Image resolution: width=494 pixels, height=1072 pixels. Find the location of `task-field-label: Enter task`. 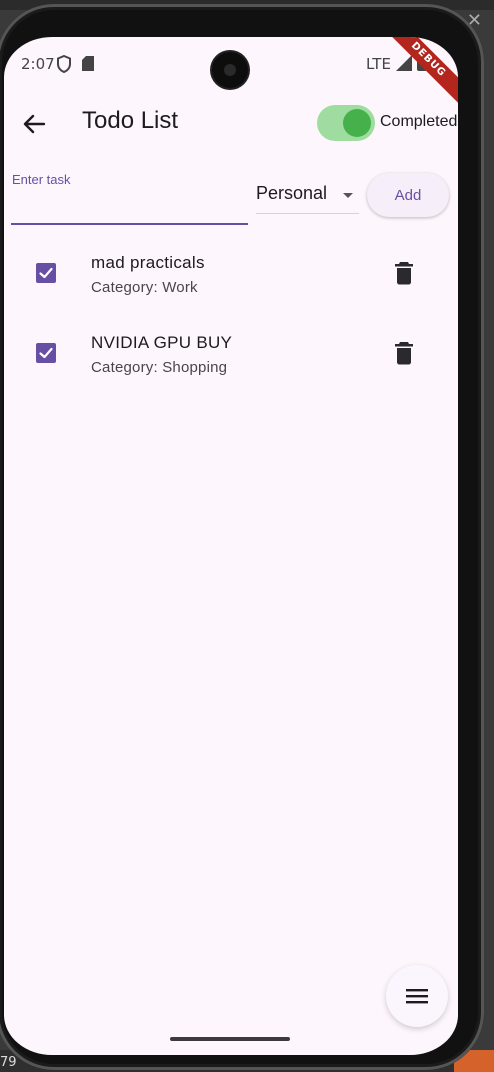

task-field-label: Enter task is located at coordinates (41, 179).